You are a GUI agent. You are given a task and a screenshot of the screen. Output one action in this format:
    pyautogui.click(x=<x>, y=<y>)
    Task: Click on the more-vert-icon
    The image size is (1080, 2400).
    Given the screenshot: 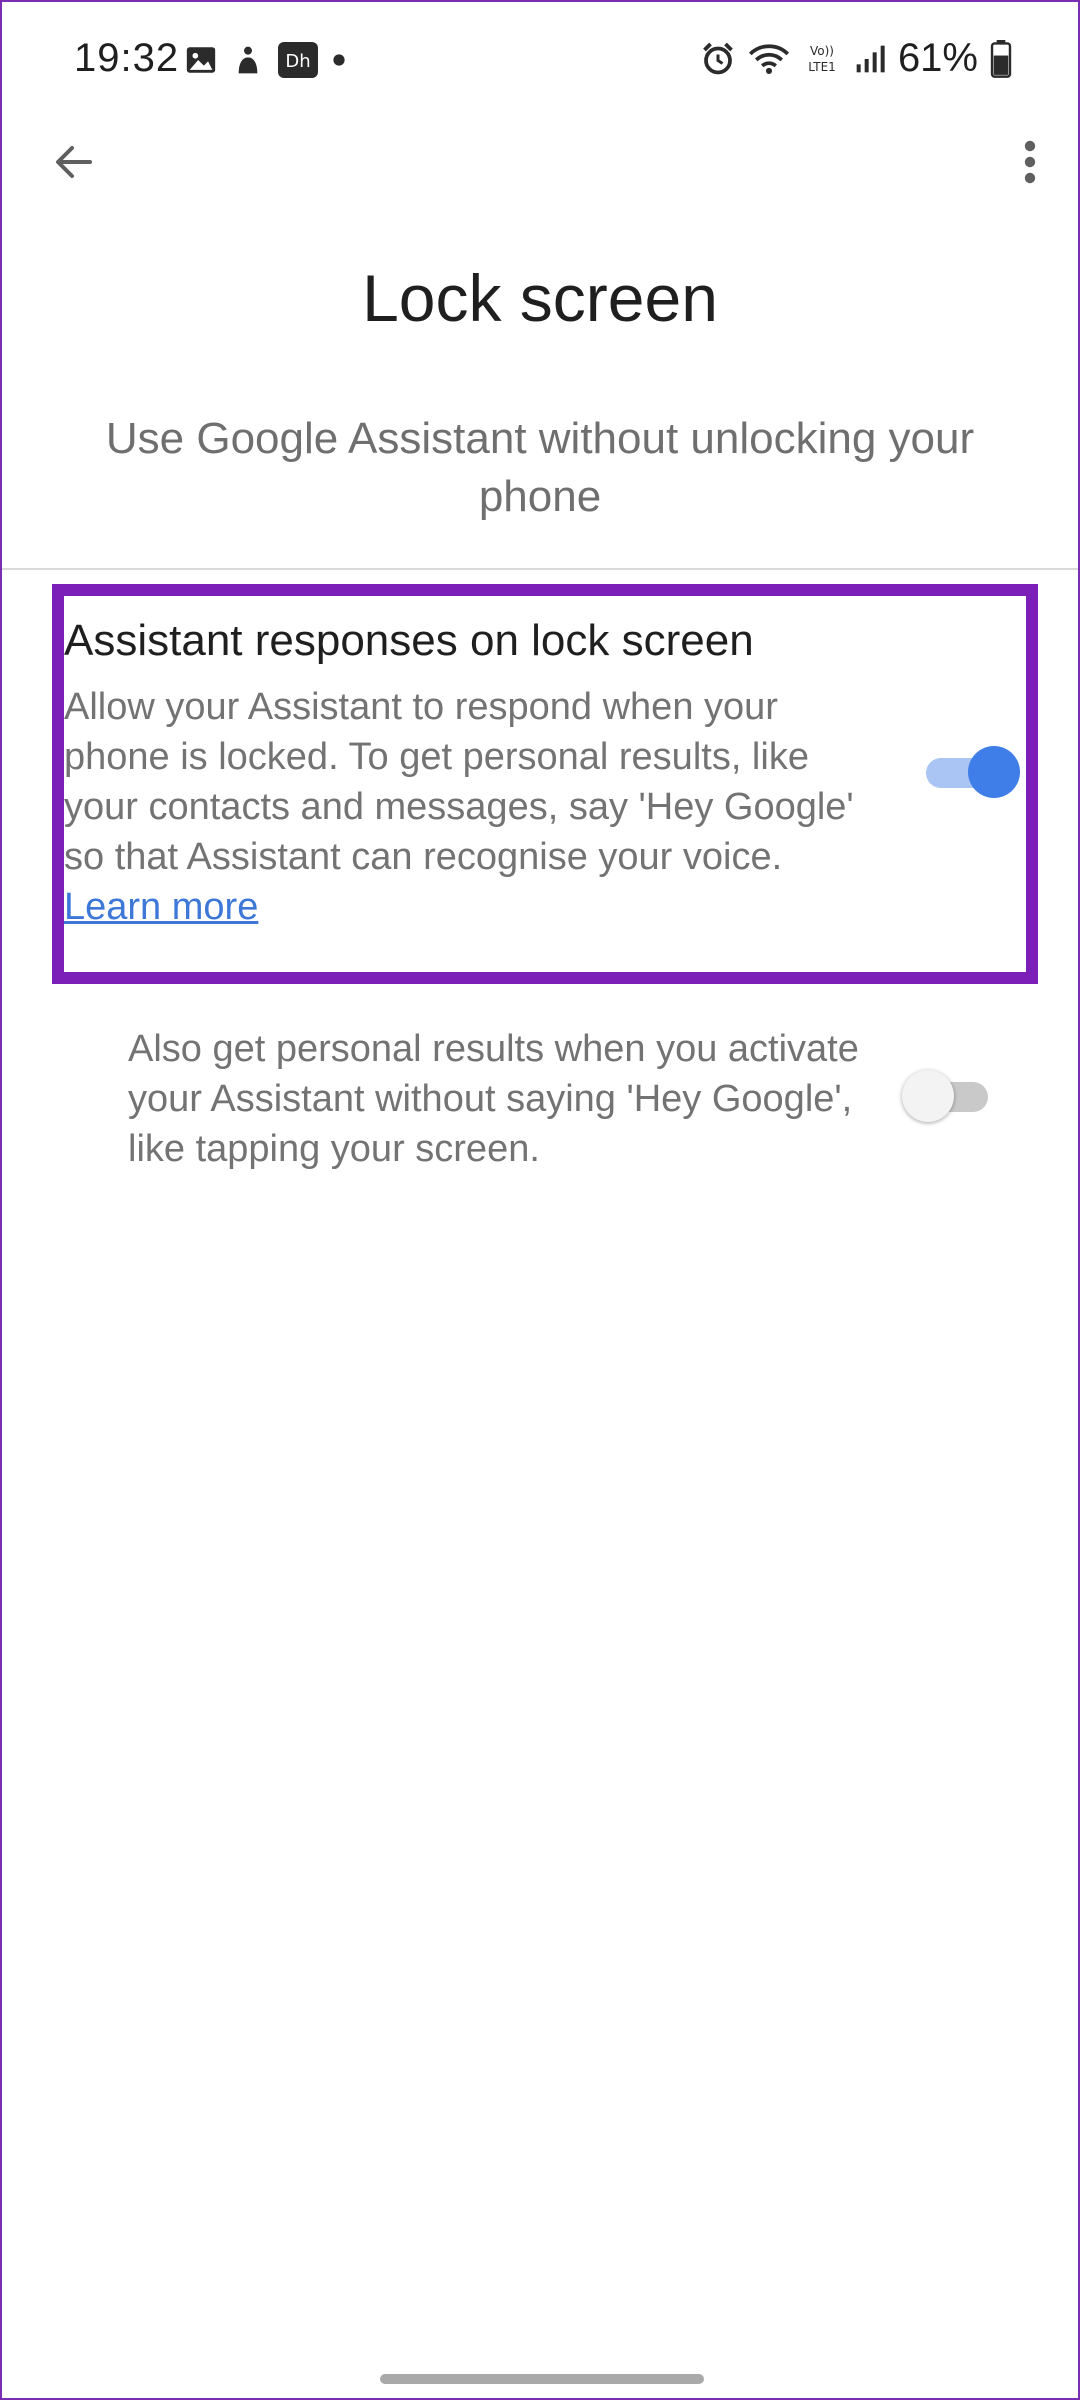 What is the action you would take?
    pyautogui.click(x=1030, y=164)
    